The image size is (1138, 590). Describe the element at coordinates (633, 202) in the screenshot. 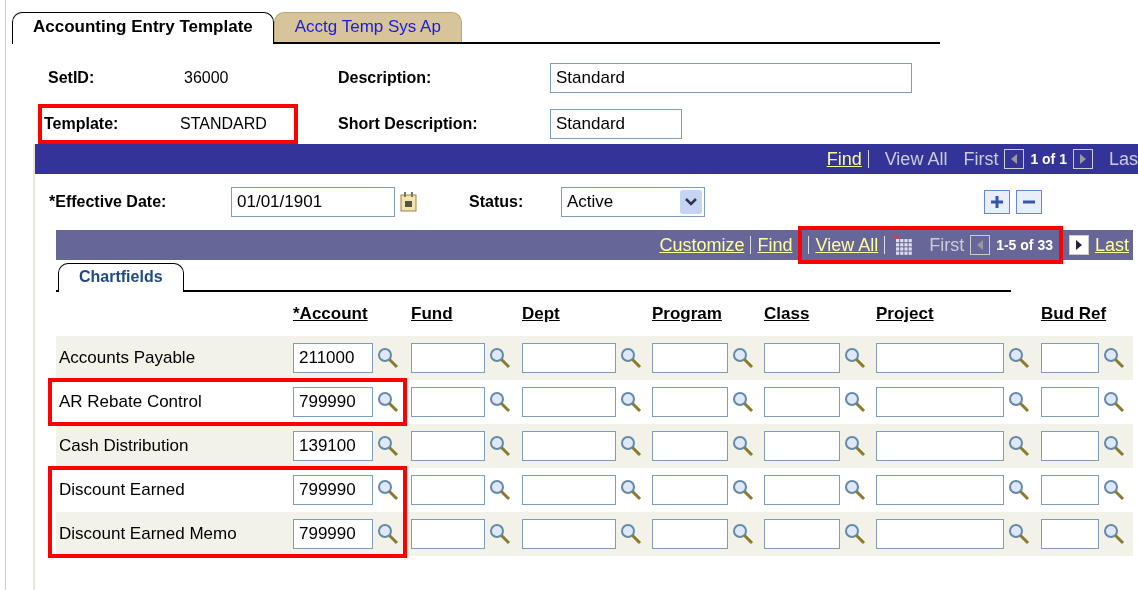

I see `status-dropdown: Active` at that location.